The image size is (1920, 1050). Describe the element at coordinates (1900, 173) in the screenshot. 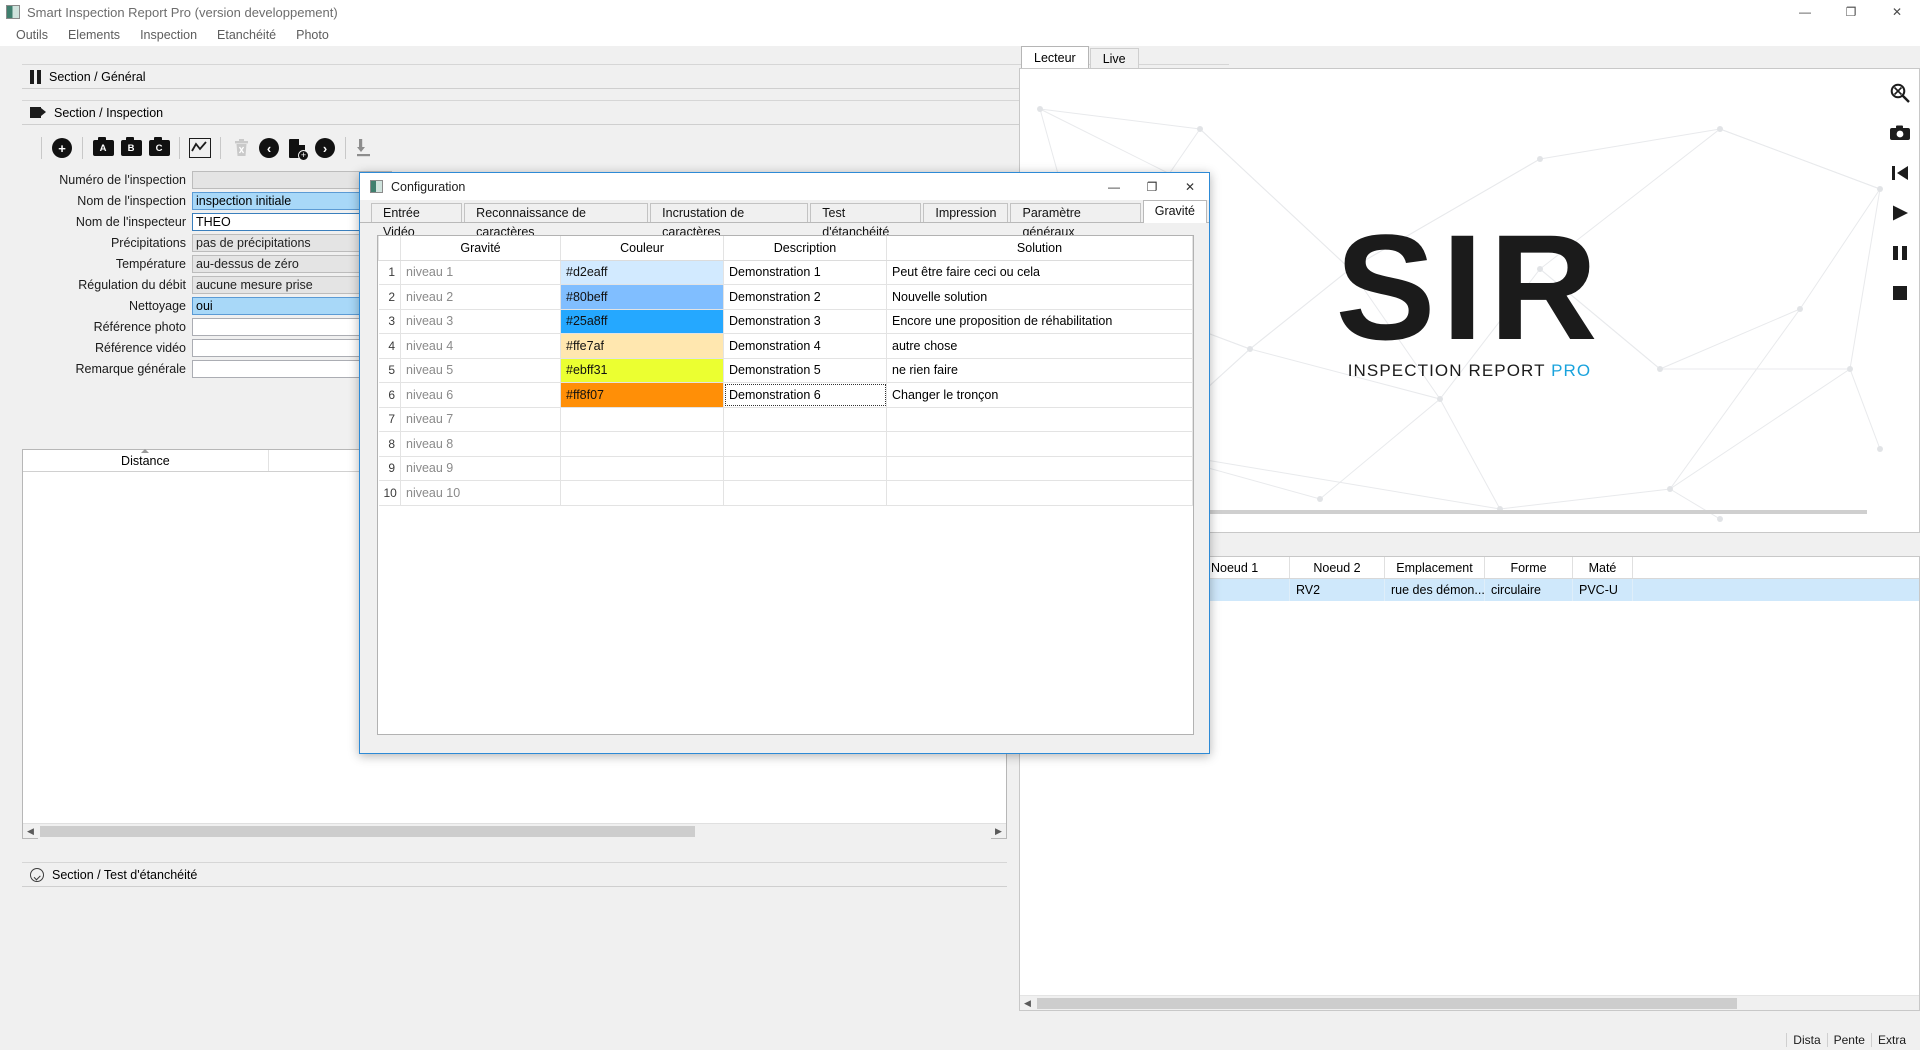

I see `skip-back-icon` at that location.